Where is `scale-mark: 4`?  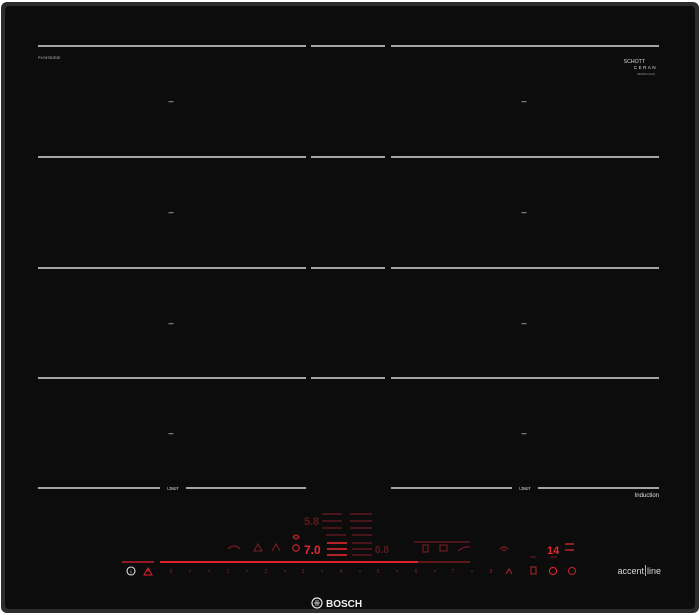 scale-mark: 4 is located at coordinates (341, 572).